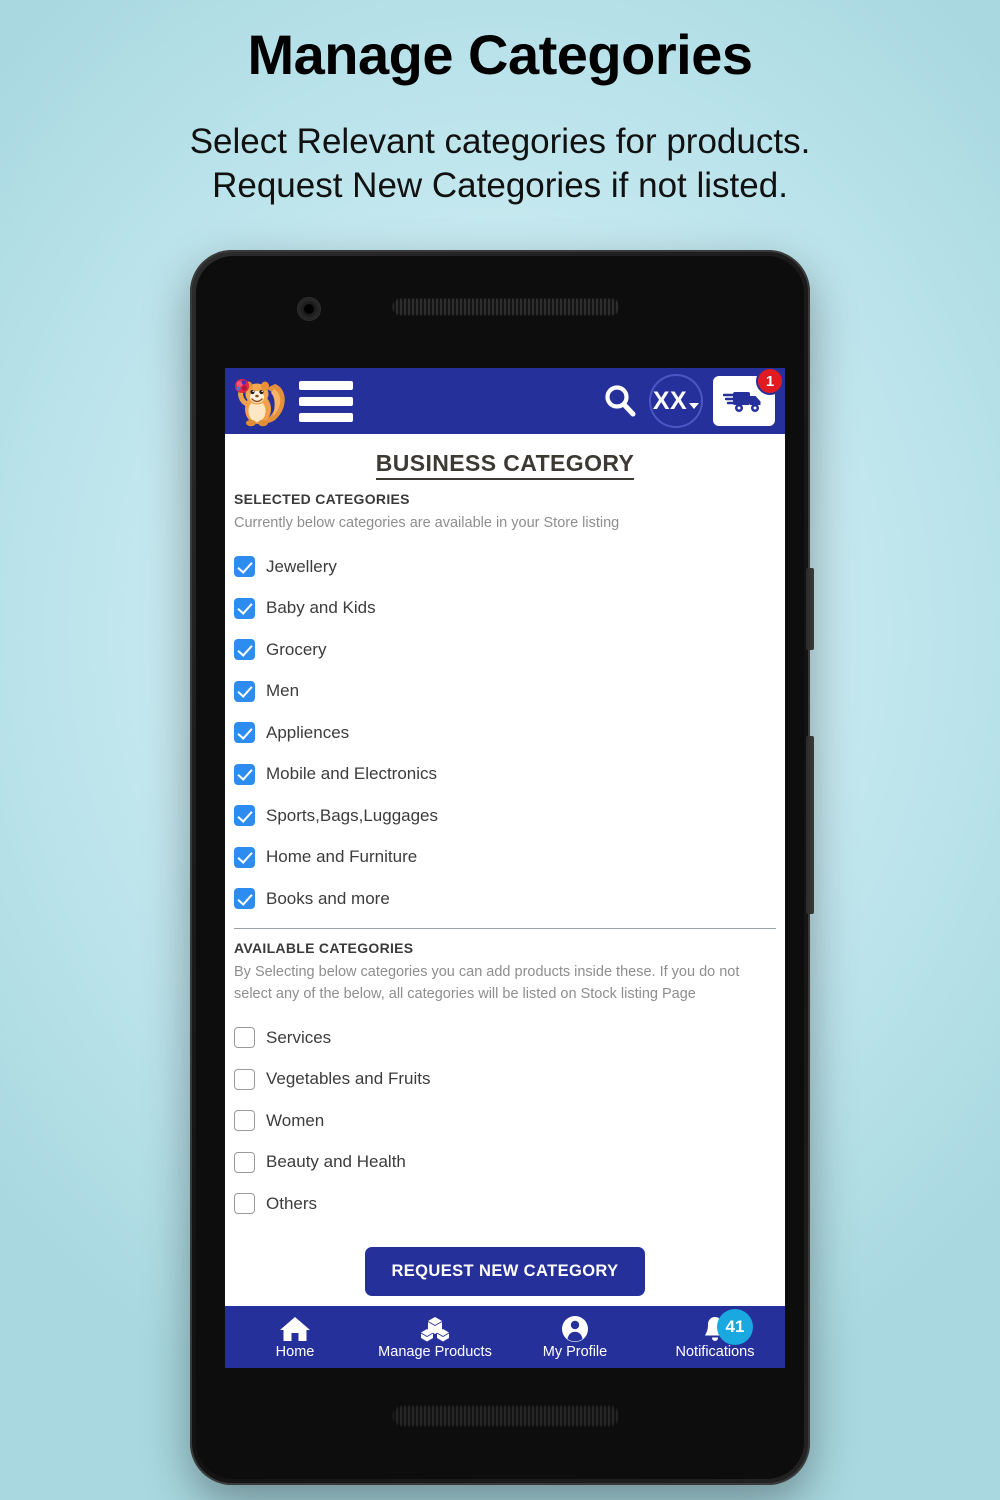 The width and height of the screenshot is (1000, 1500). What do you see at coordinates (321, 608) in the screenshot?
I see `category-label: Baby and Kids` at bounding box center [321, 608].